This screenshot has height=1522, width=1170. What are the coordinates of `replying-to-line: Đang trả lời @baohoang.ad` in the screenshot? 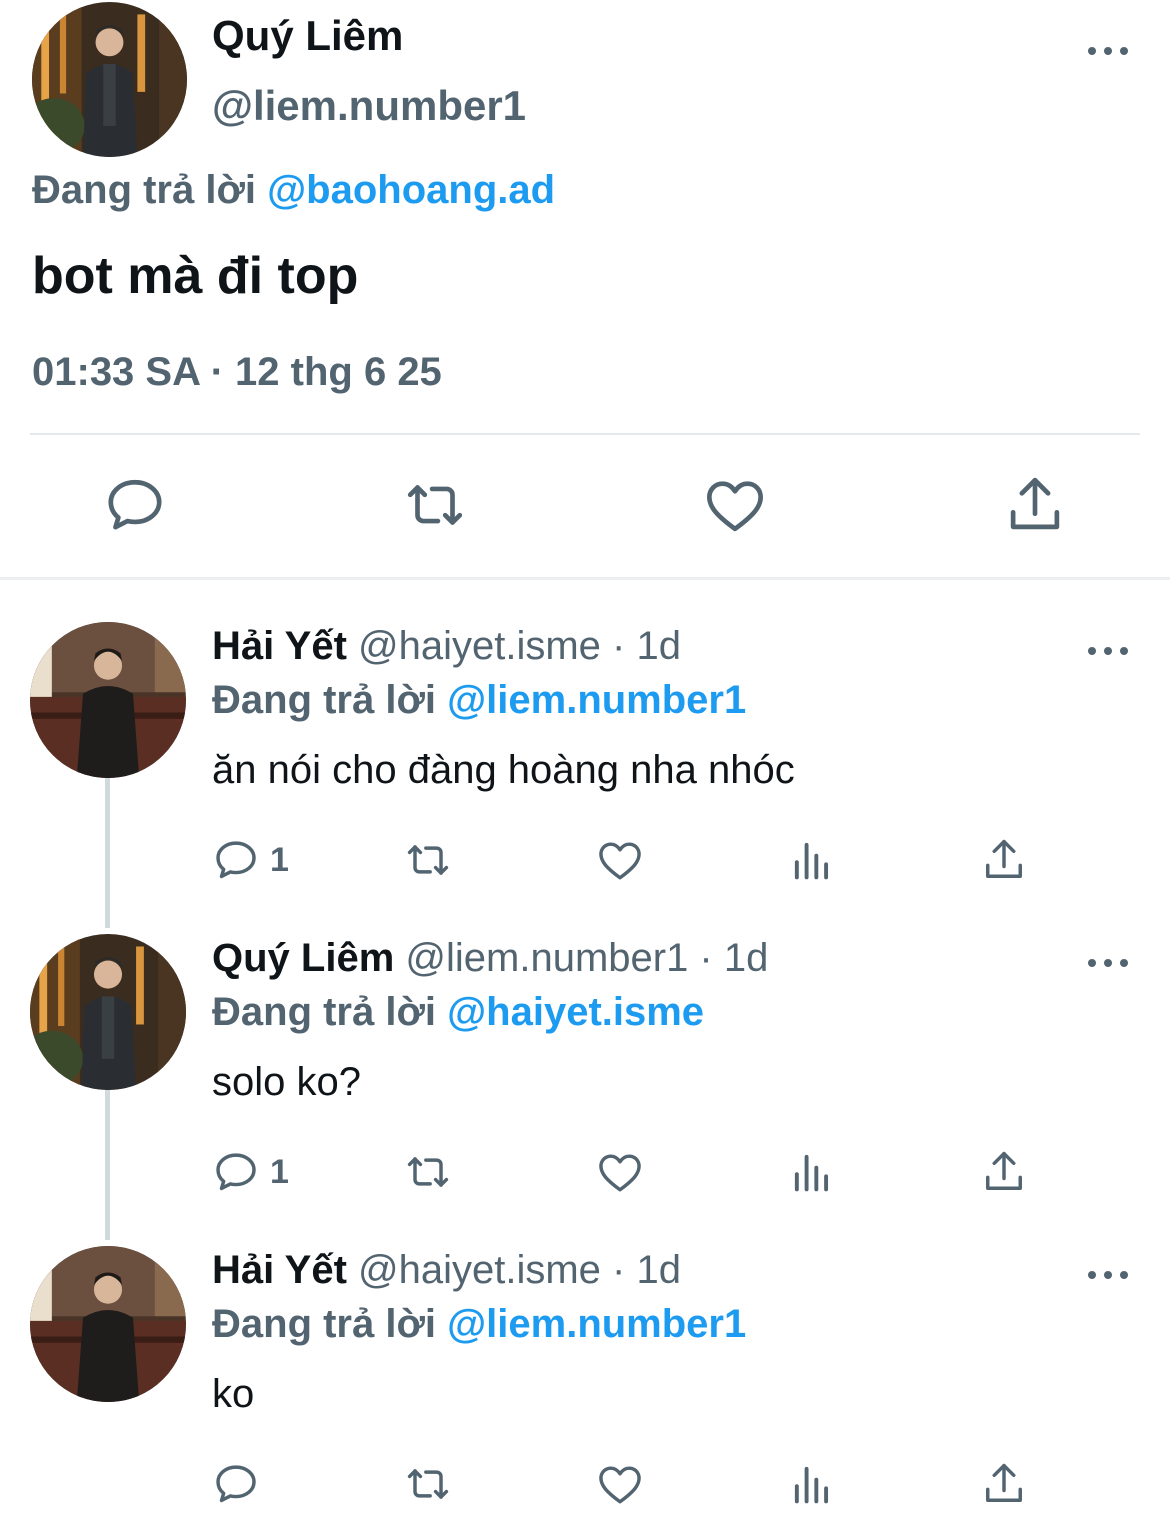 It's located at (293, 190).